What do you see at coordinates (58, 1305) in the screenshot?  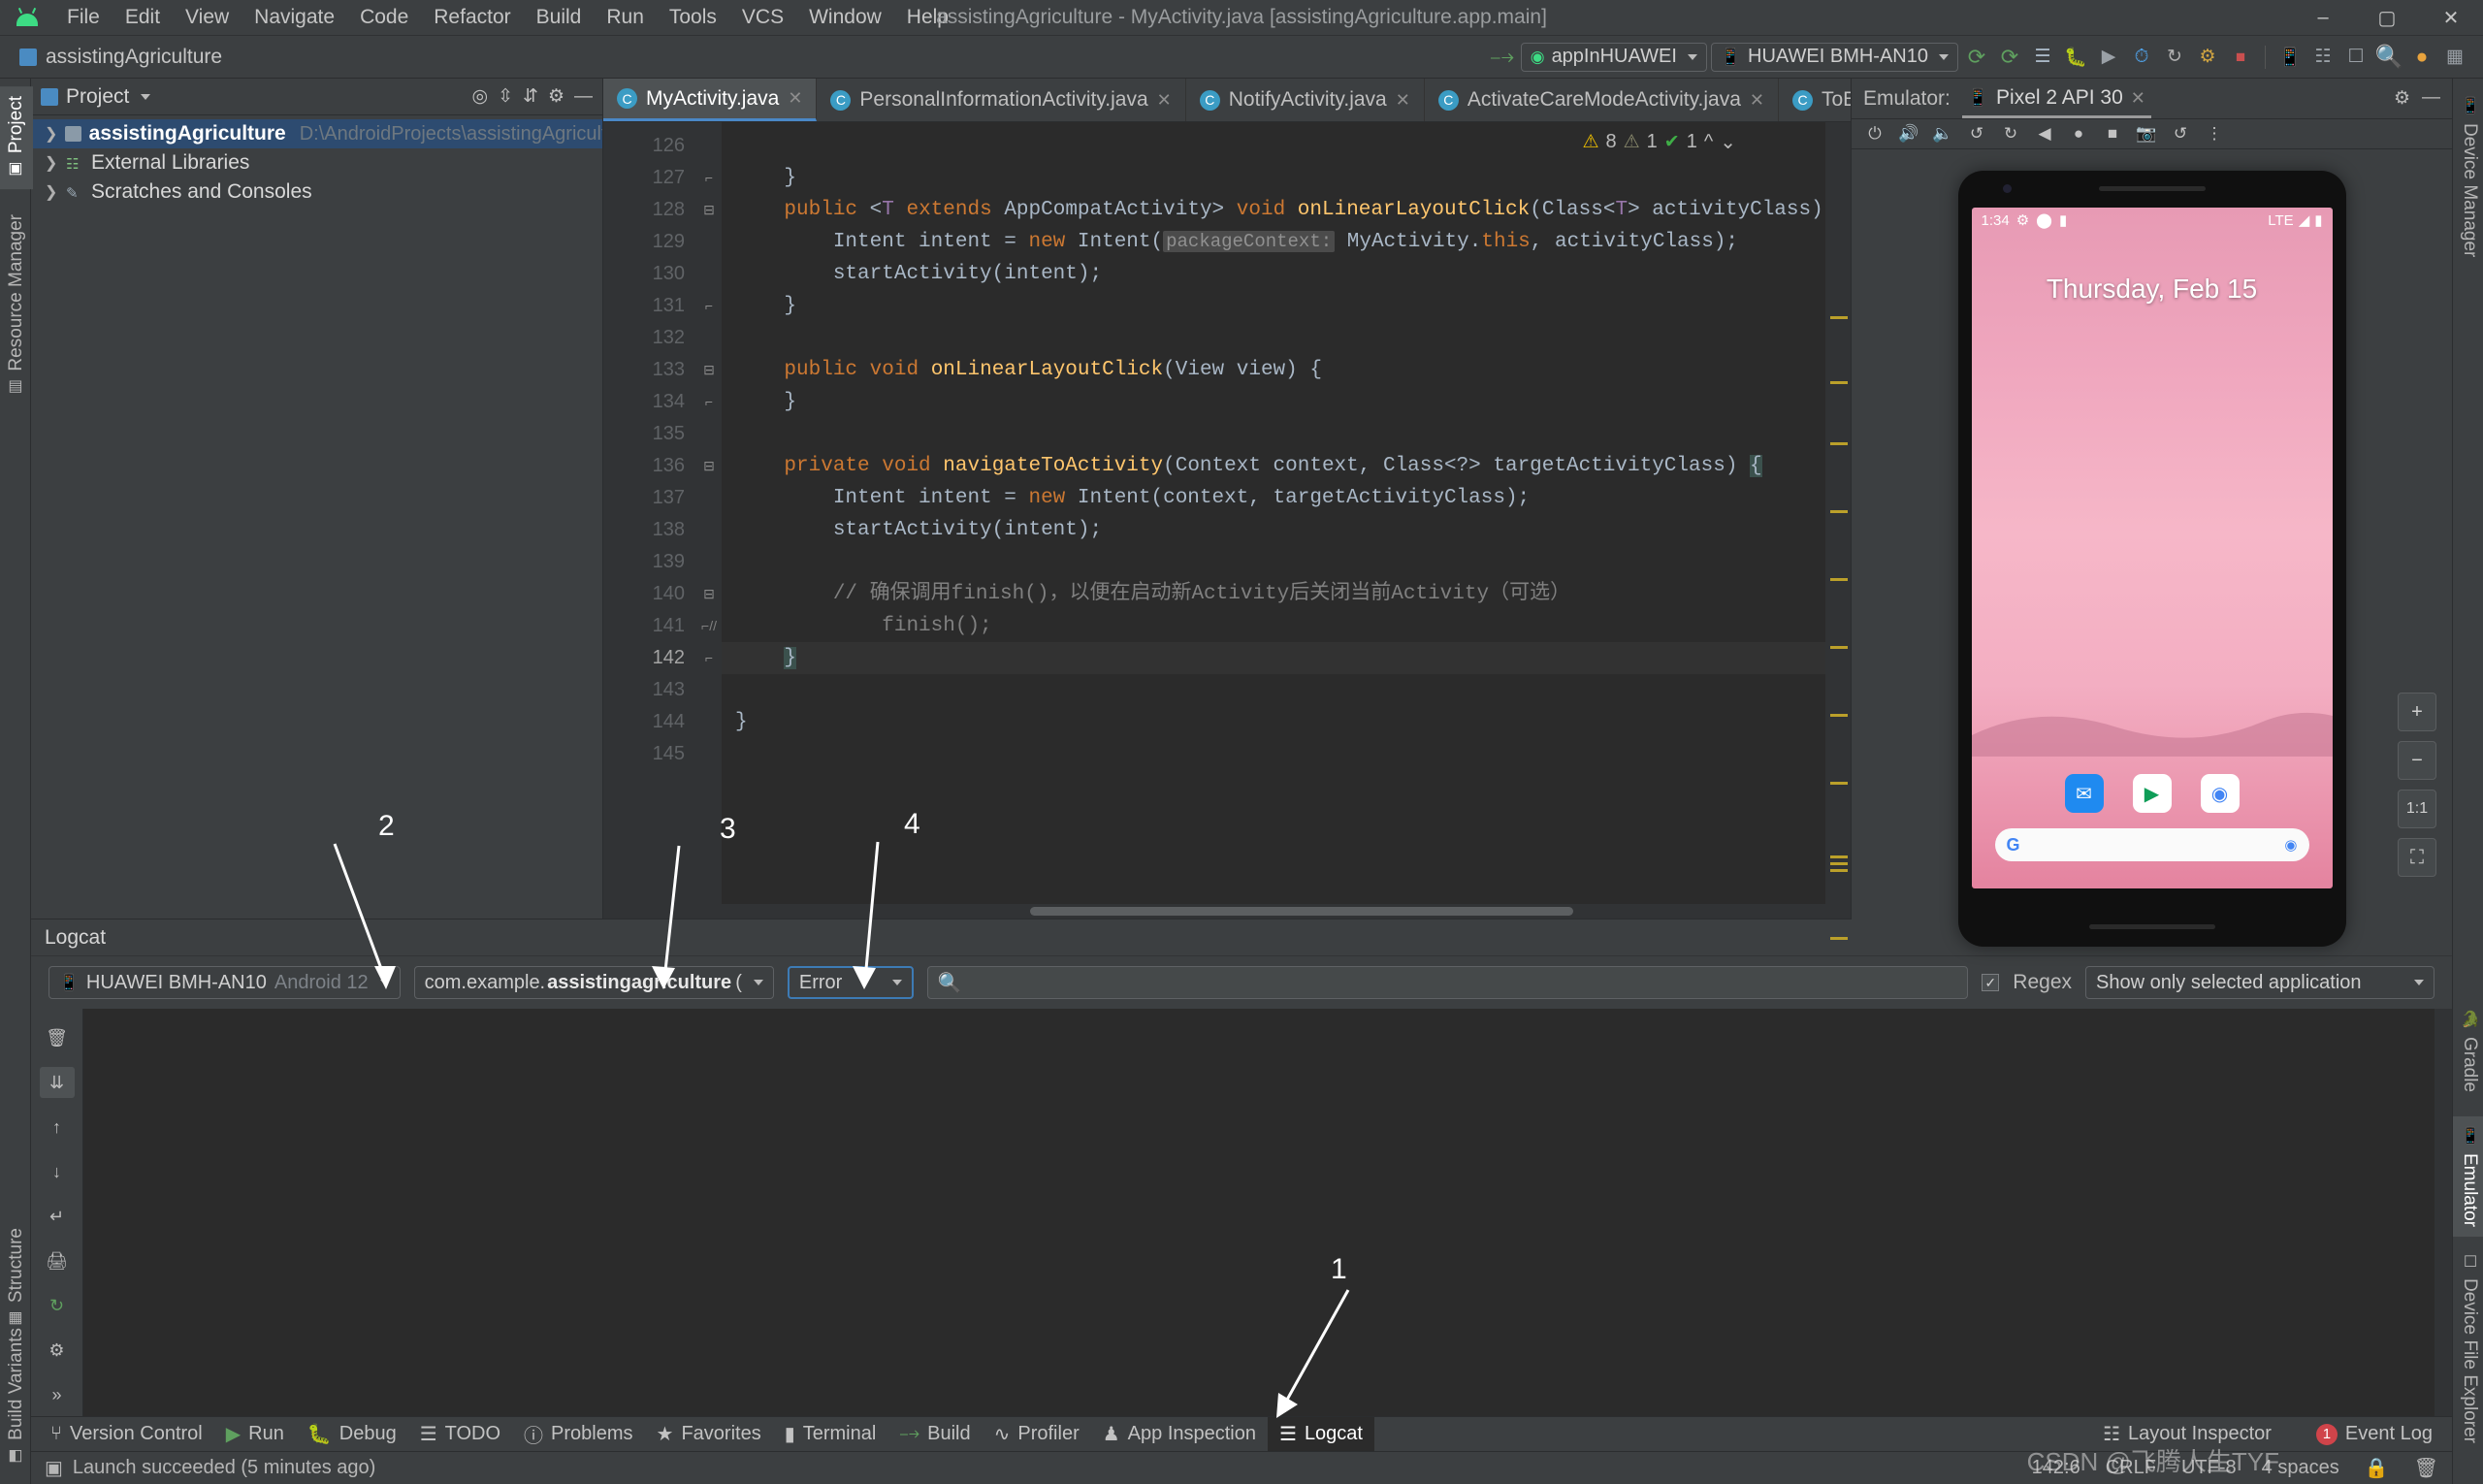 I see `restart-icon: ↻` at bounding box center [58, 1305].